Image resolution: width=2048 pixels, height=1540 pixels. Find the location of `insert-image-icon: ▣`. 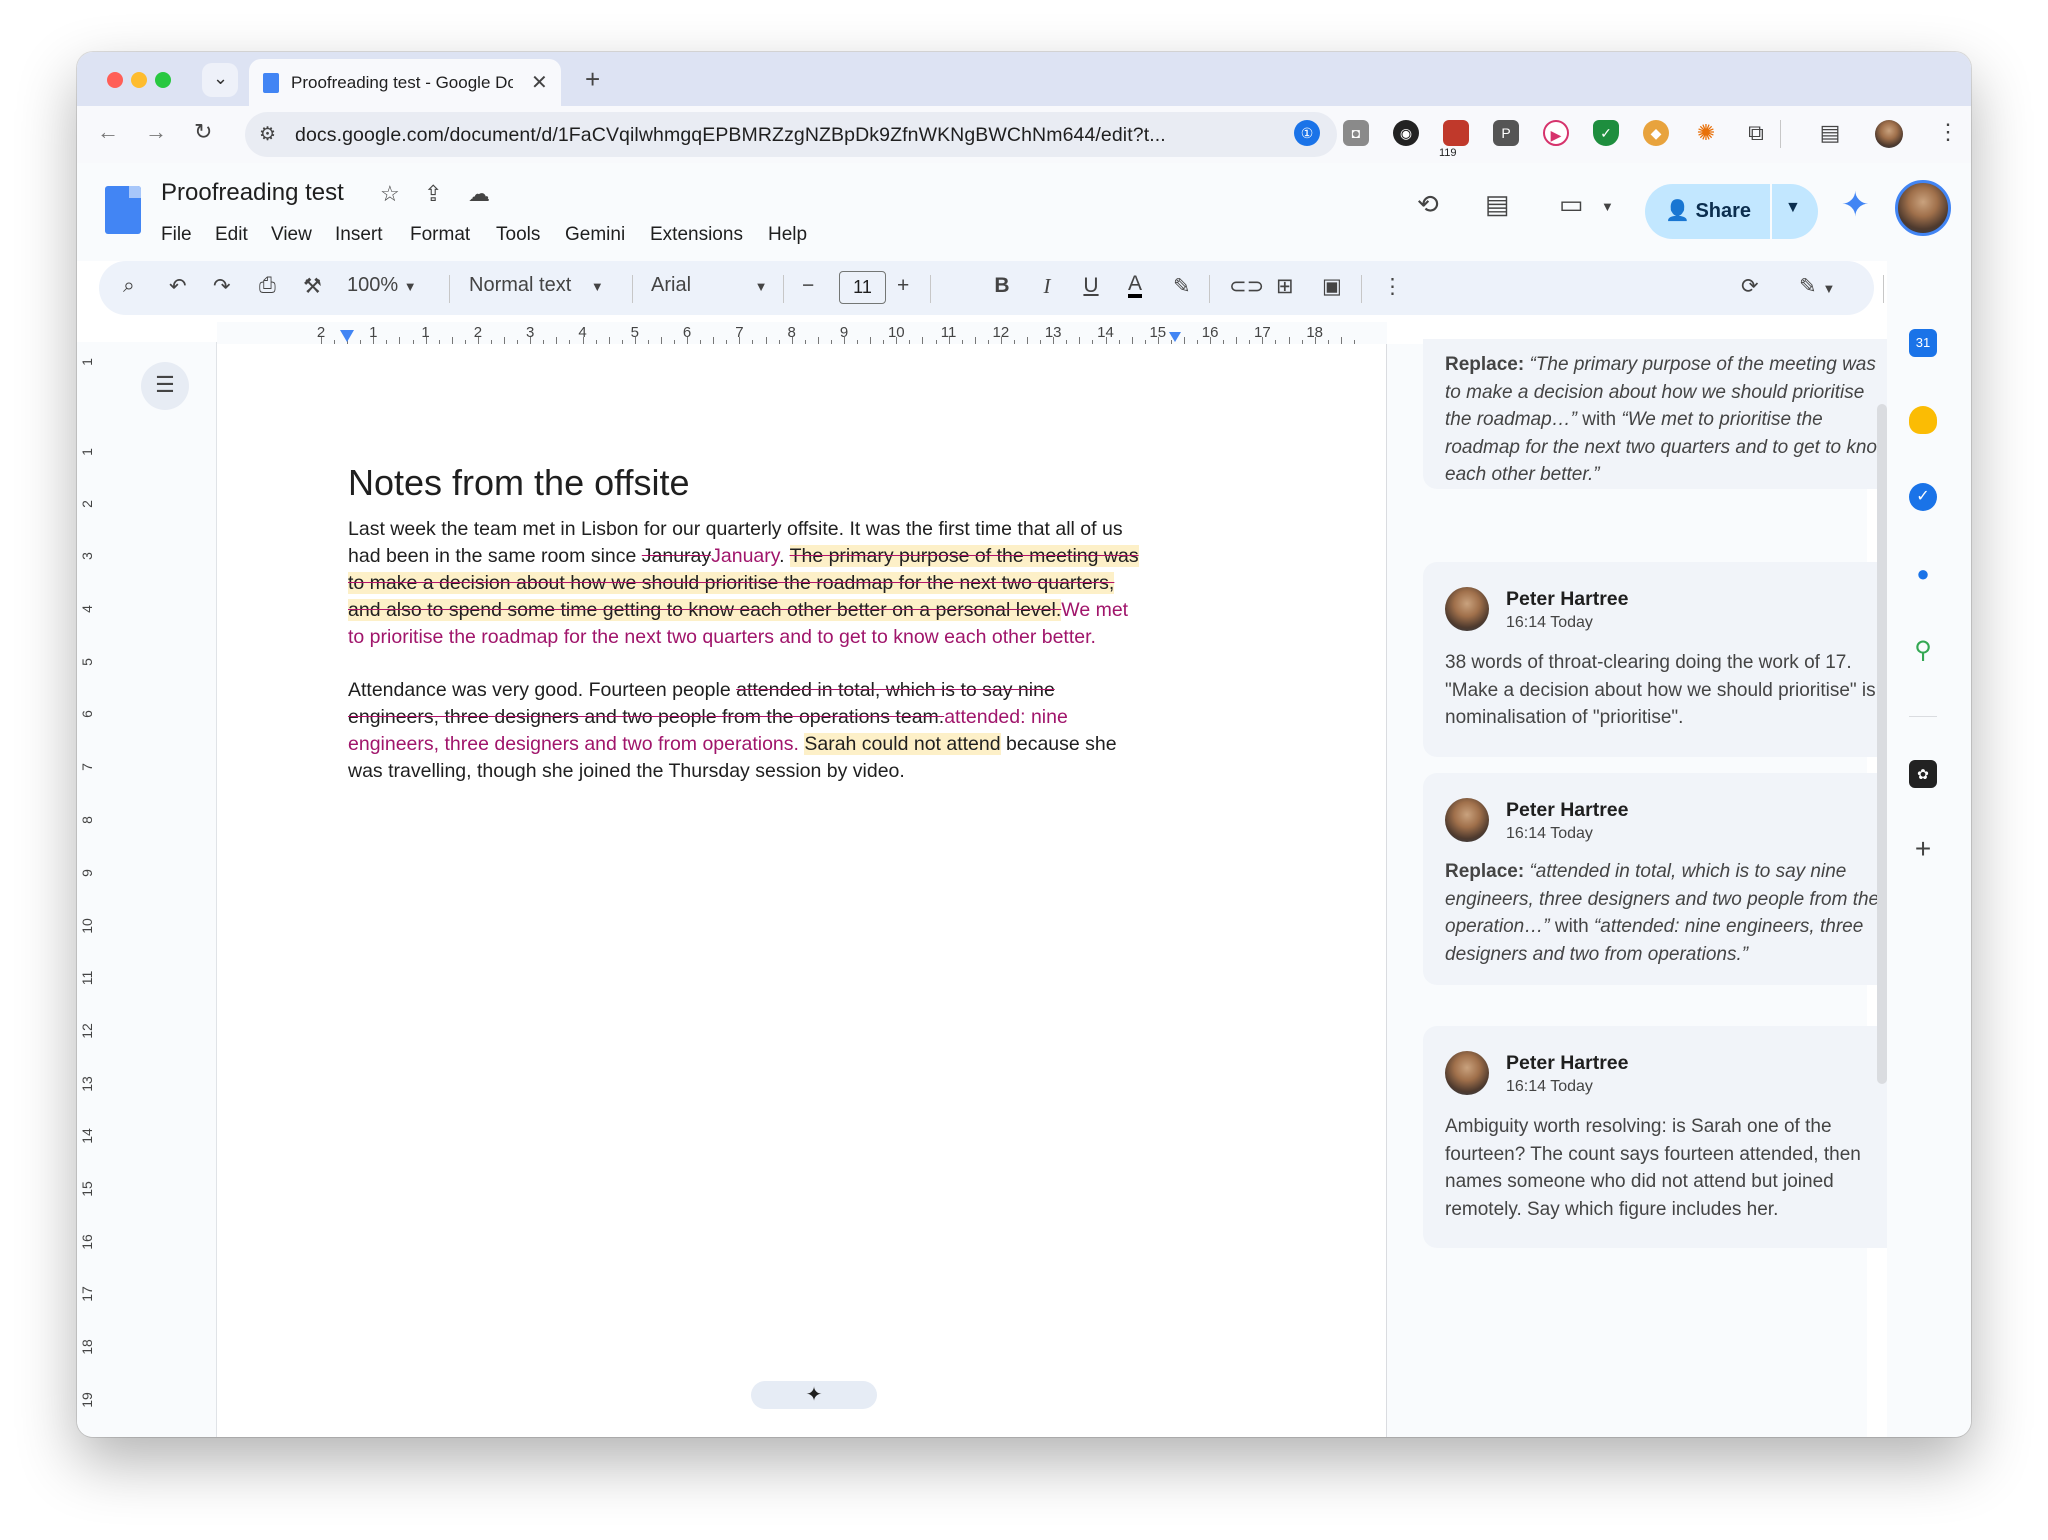

insert-image-icon: ▣ is located at coordinates (1332, 286).